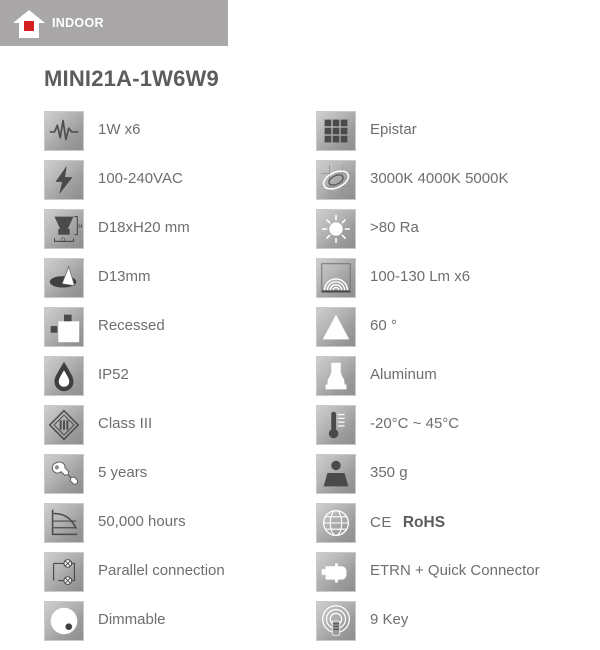 The image size is (600, 650). Describe the element at coordinates (64, 424) in the screenshot. I see `safety-class-diamond-icon` at that location.